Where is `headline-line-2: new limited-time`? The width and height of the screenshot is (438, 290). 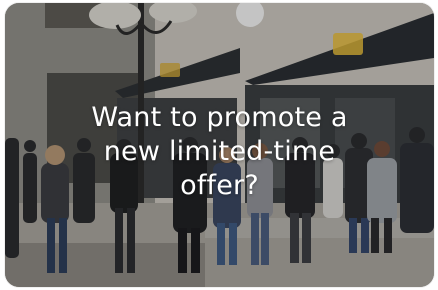 headline-line-2: new limited-time is located at coordinates (219, 151).